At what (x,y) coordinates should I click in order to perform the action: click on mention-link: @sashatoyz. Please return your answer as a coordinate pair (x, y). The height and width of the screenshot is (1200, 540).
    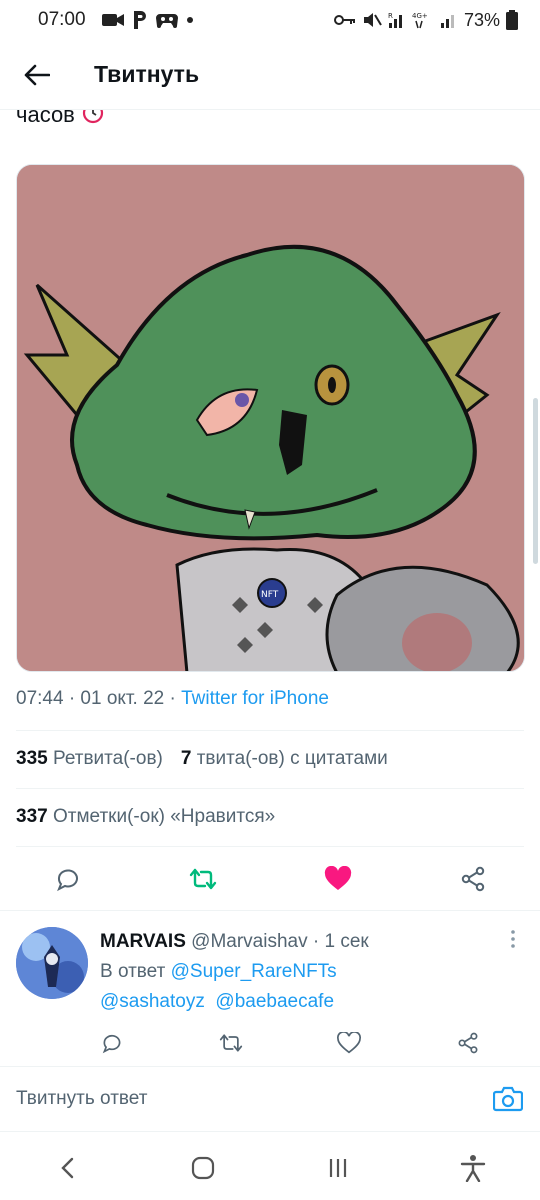
    Looking at the image, I should click on (152, 1001).